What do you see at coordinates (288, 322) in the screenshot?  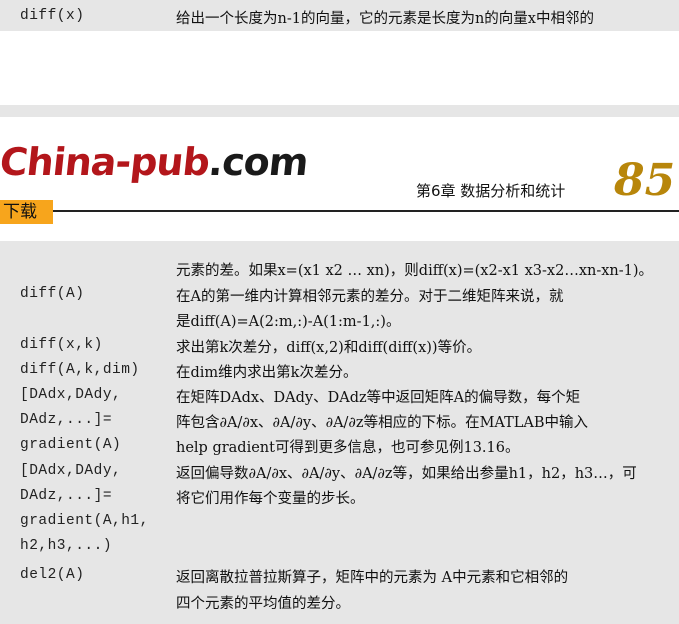 I see `description-line: 是diff(A)=A(2:m,:)-A(1:m-1,:)。` at bounding box center [288, 322].